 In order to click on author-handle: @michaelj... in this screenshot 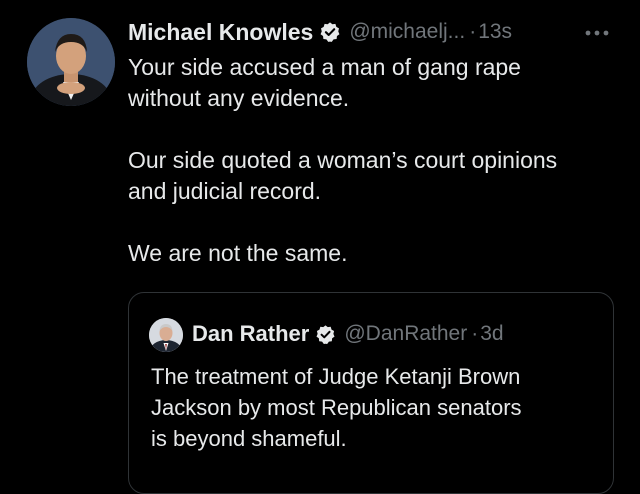, I will do `click(407, 32)`.